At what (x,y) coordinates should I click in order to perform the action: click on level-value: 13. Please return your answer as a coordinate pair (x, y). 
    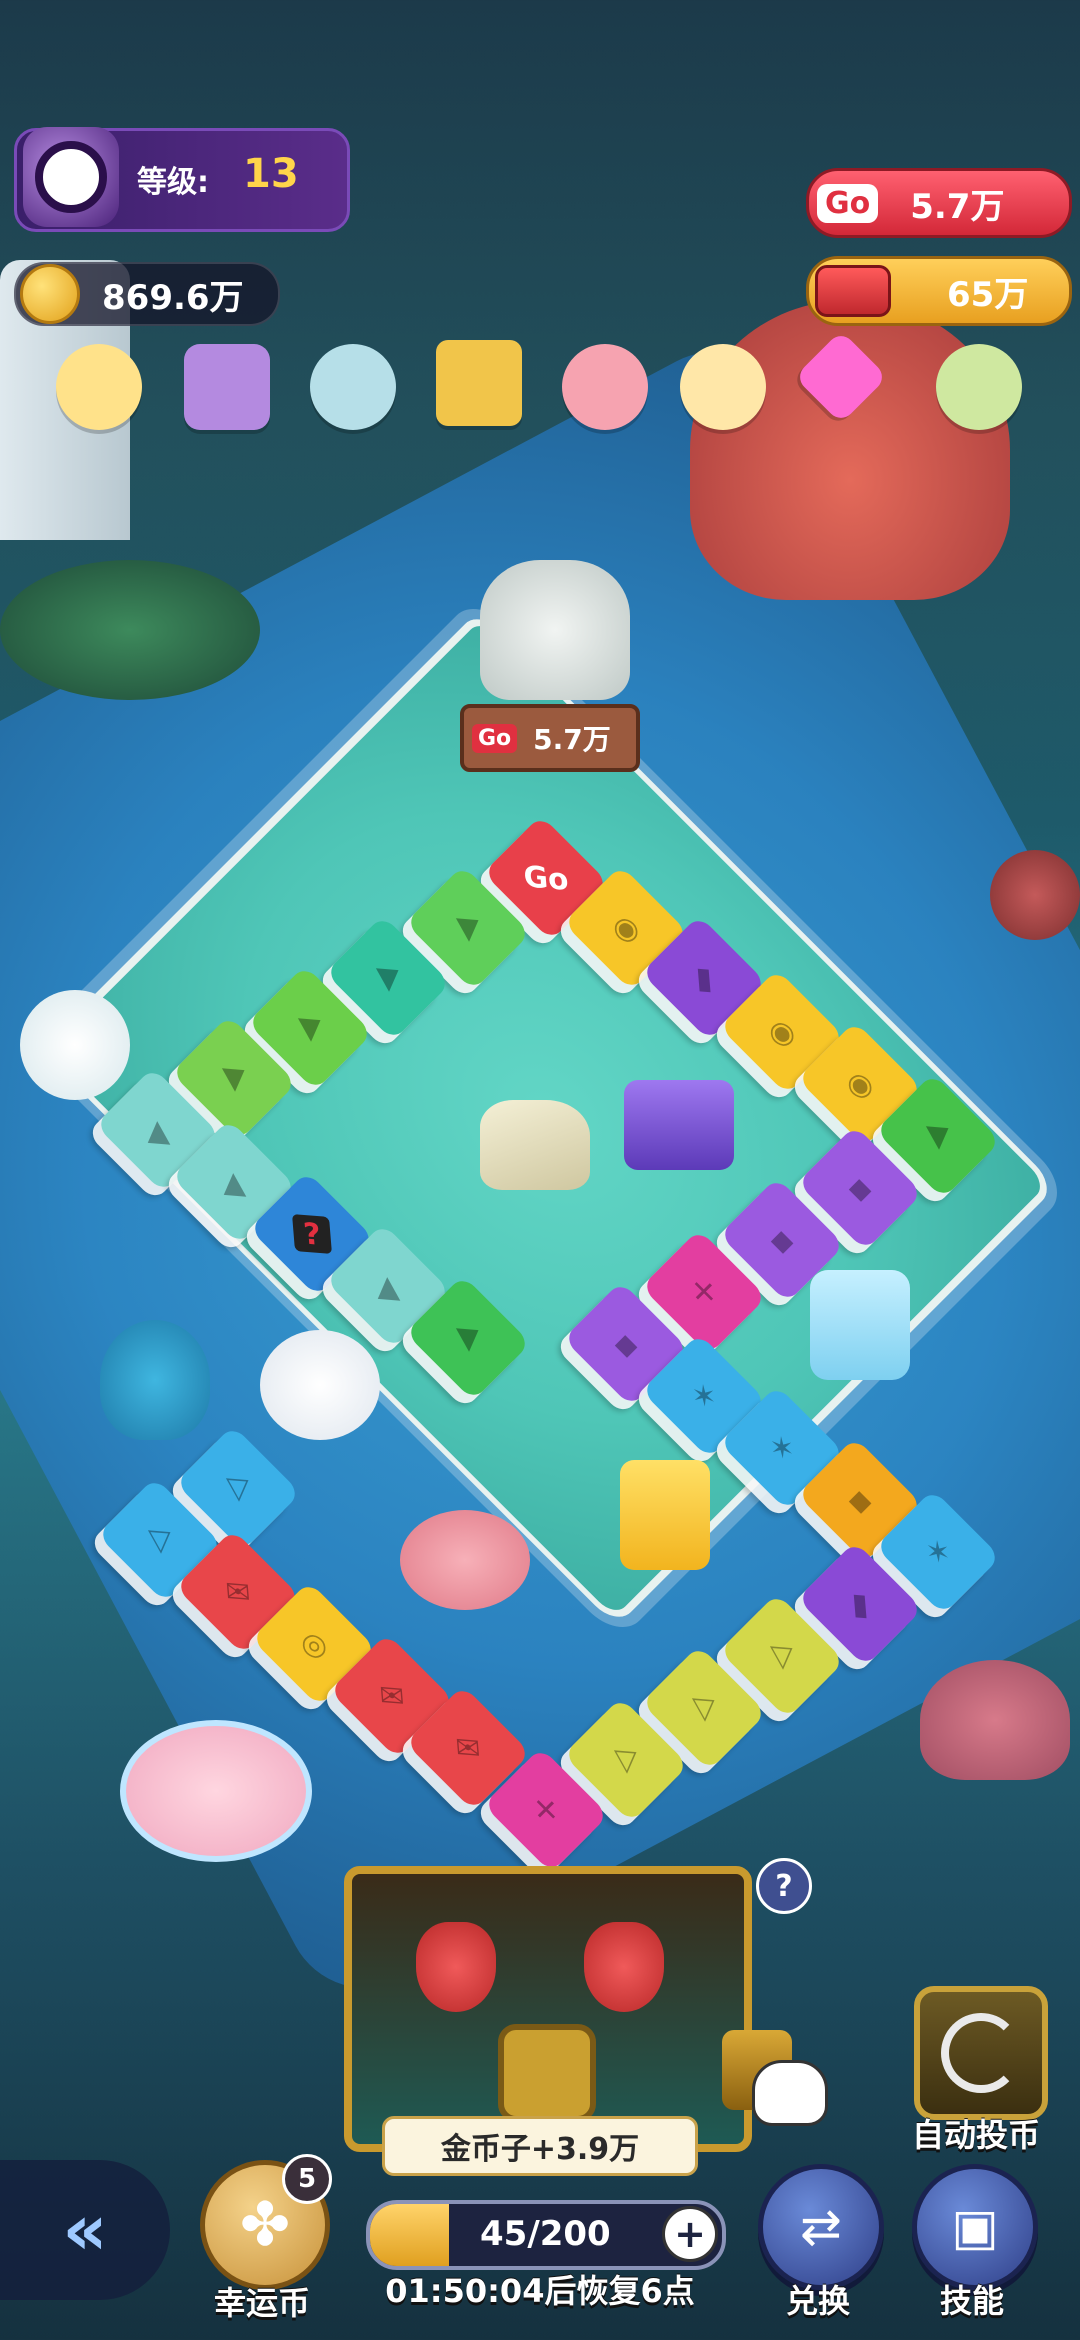
    Looking at the image, I should click on (271, 174).